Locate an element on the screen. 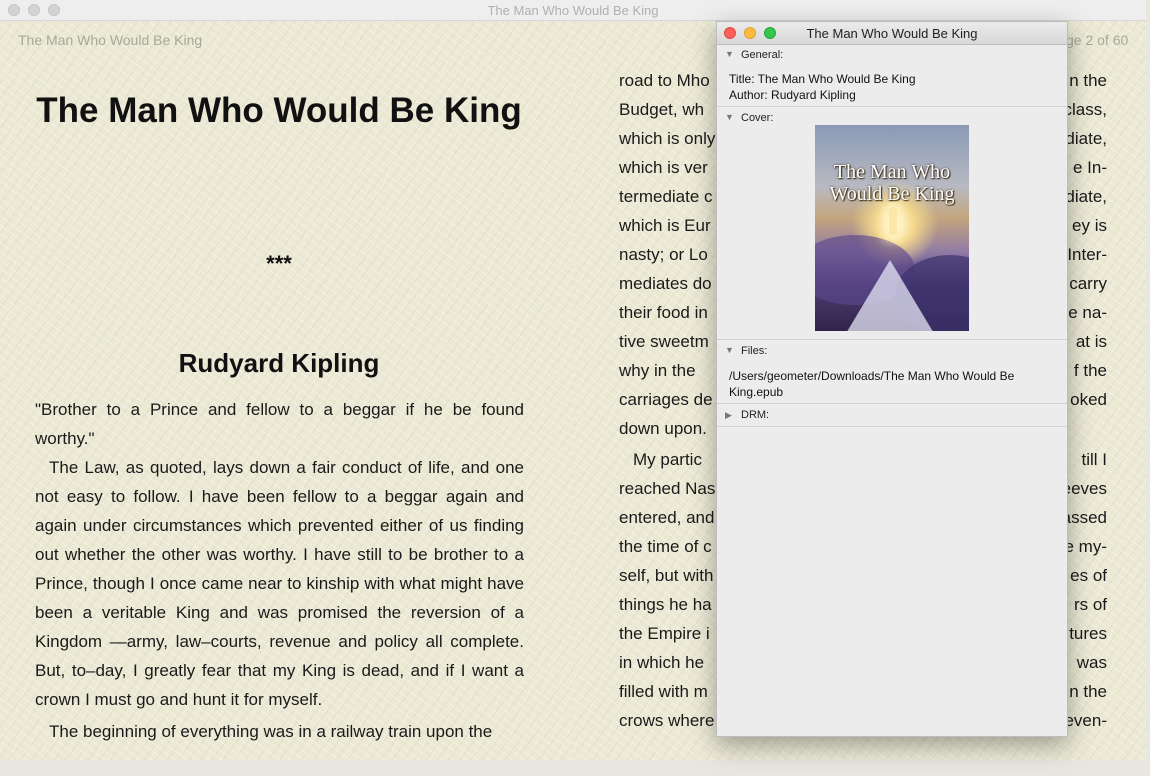 The height and width of the screenshot is (776, 1150). panel-title: The Man Who Would Be King is located at coordinates (892, 33).